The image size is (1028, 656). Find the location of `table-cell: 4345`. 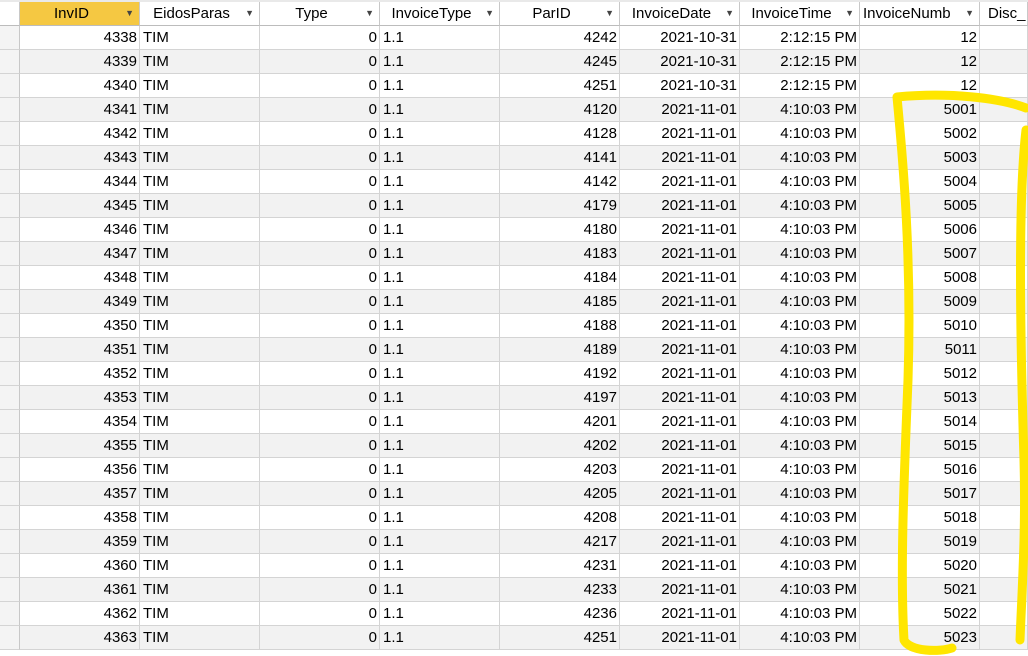

table-cell: 4345 is located at coordinates (80, 206).